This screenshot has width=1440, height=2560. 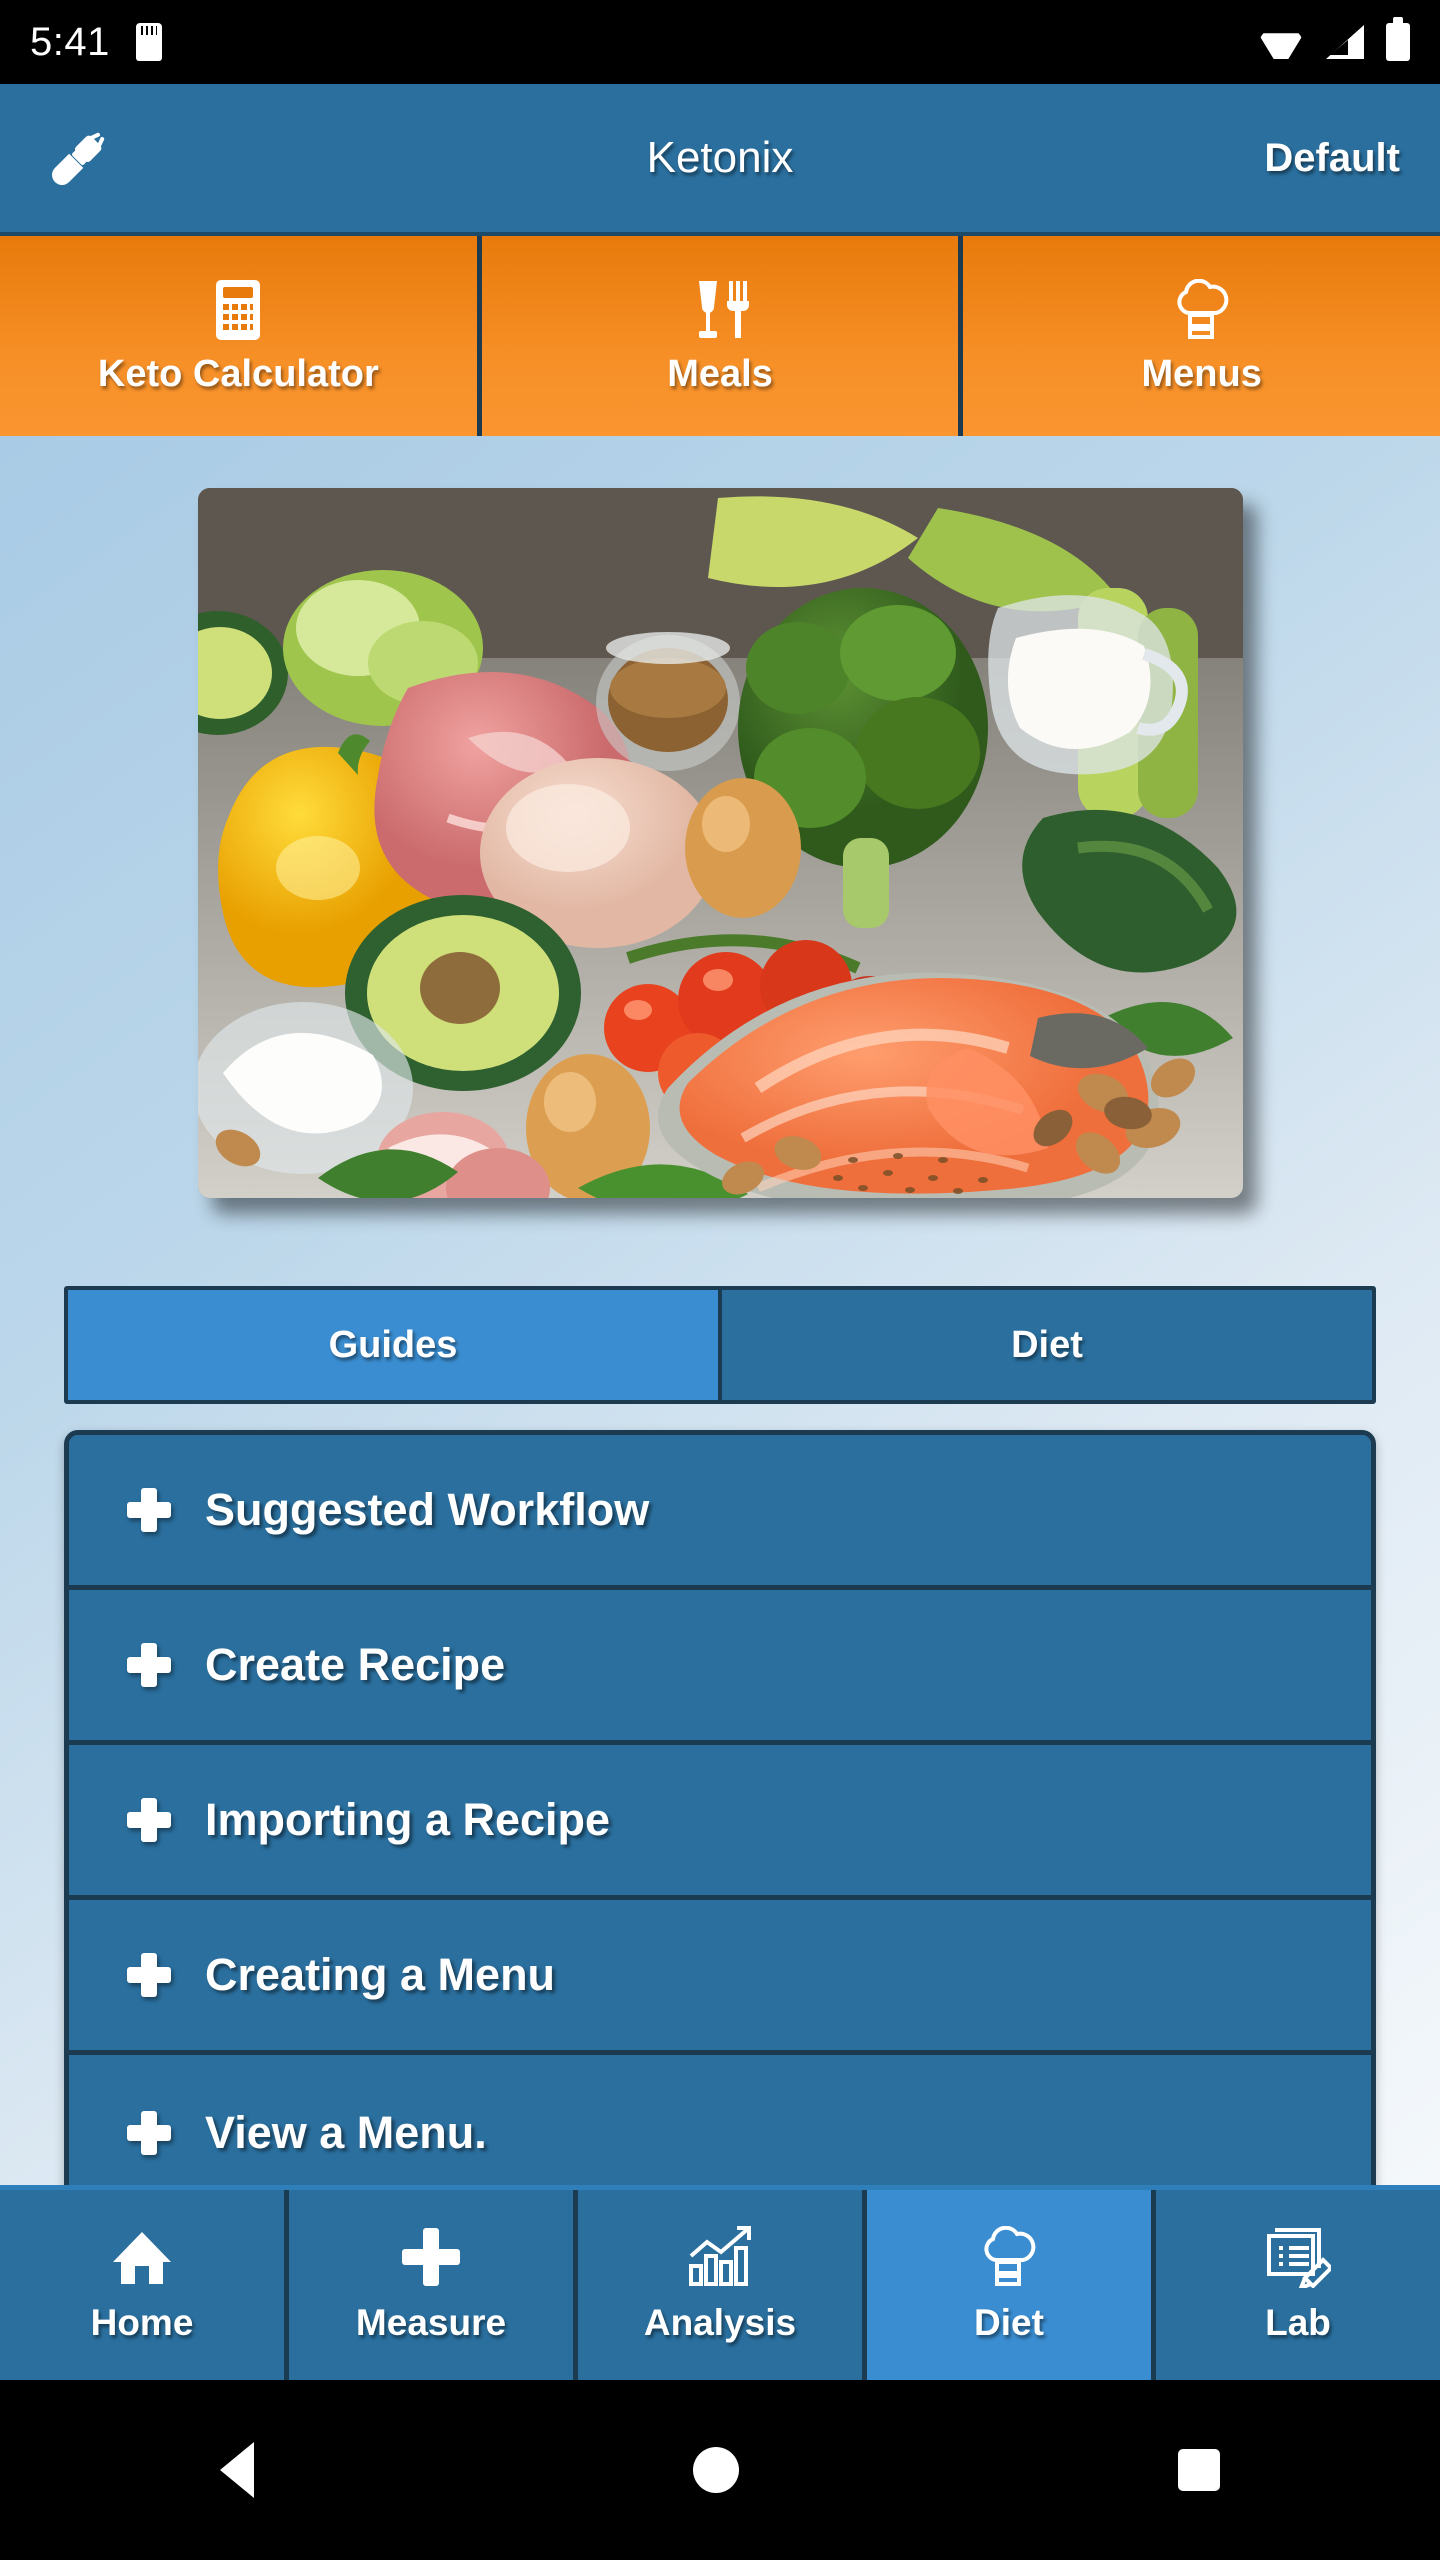 I want to click on tab-menus: Menus, so click(x=1201, y=336).